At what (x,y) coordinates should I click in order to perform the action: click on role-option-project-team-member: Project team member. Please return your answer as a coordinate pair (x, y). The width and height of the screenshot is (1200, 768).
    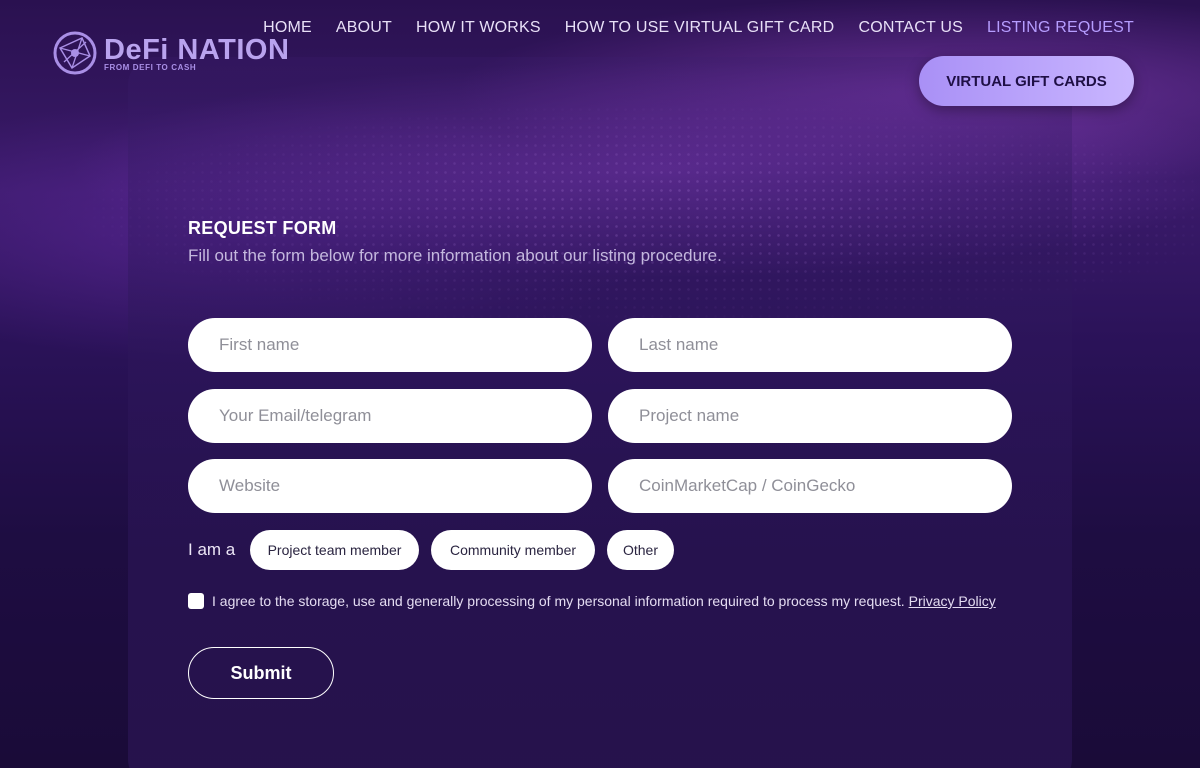
    Looking at the image, I should click on (334, 550).